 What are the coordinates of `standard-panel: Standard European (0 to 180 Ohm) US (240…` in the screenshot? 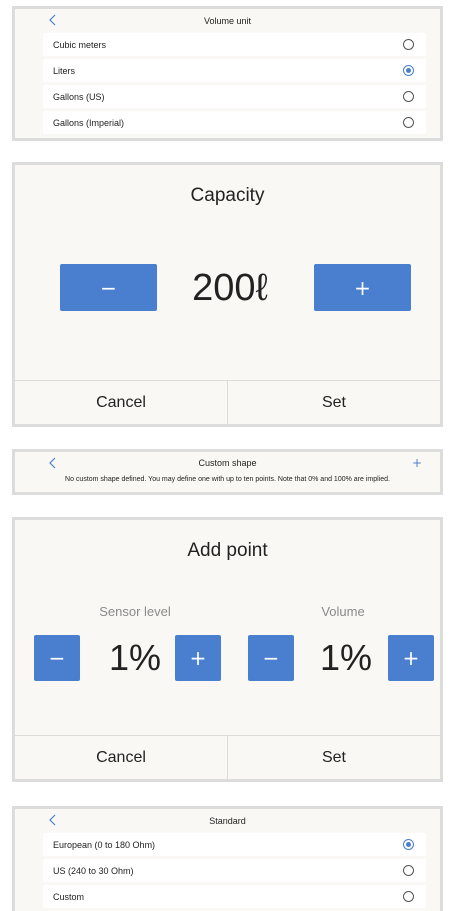 It's located at (227, 858).